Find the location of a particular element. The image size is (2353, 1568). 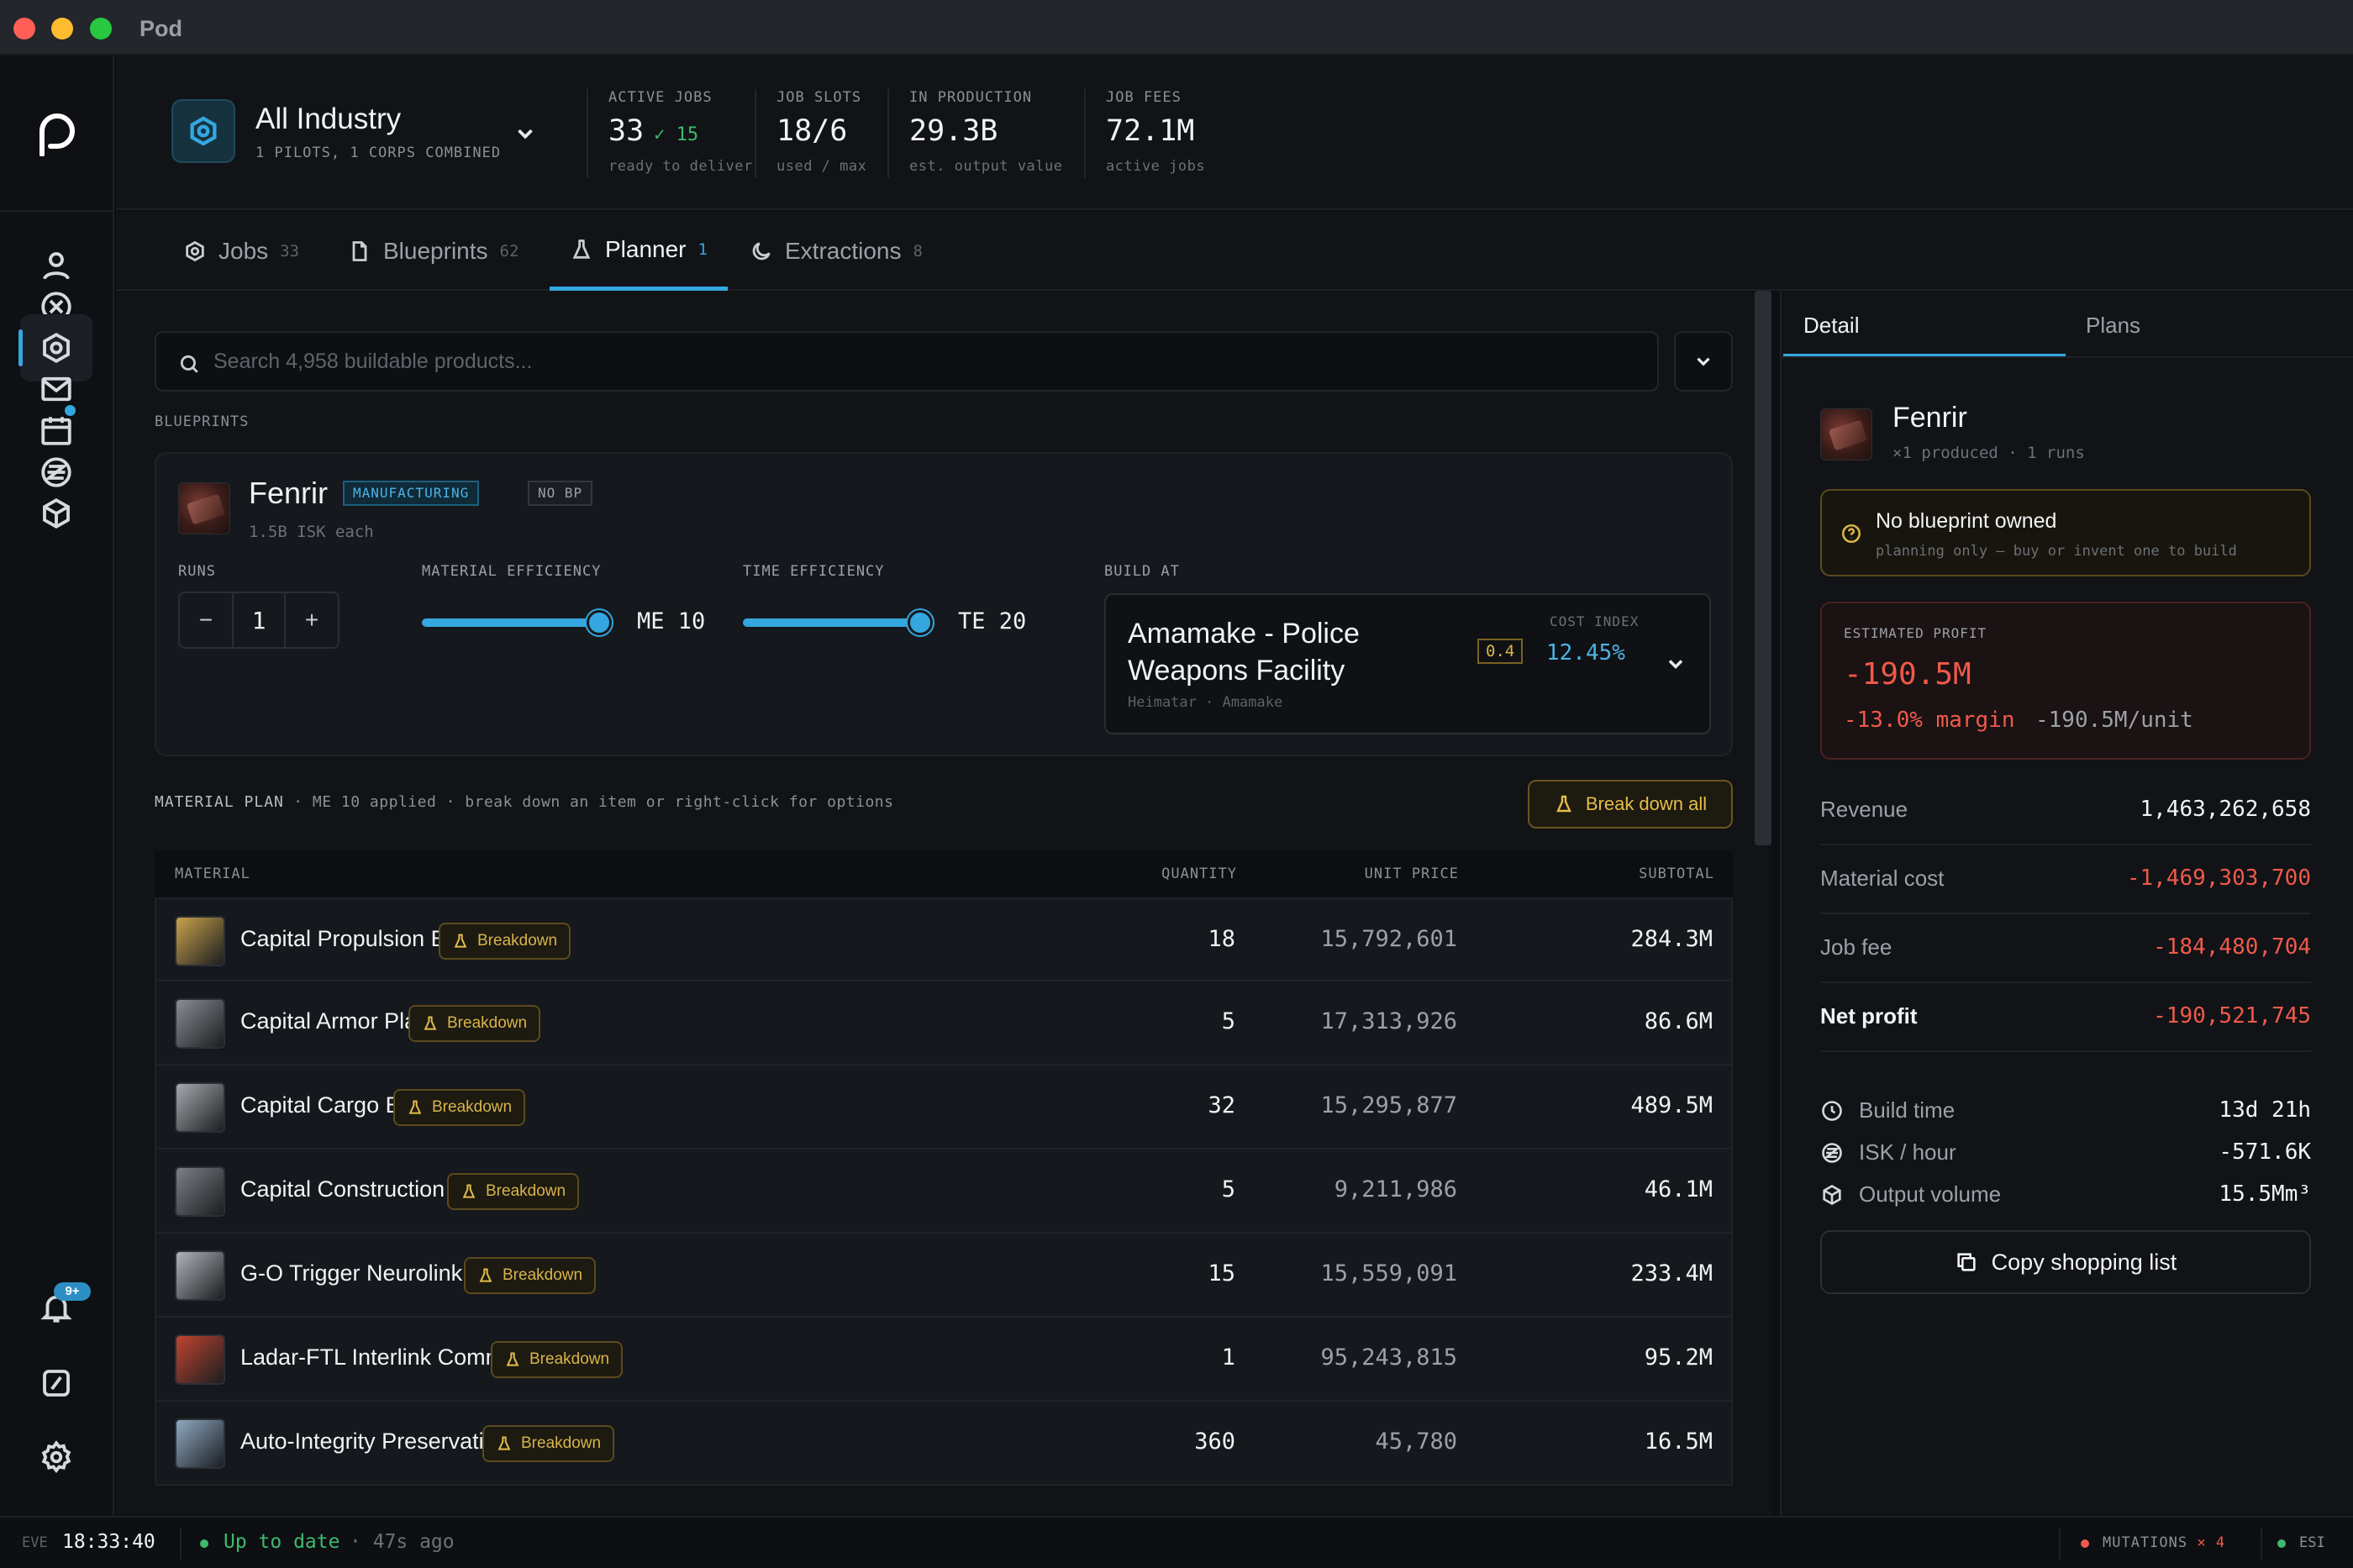

warning-title: No blueprint owned is located at coordinates (1966, 521).